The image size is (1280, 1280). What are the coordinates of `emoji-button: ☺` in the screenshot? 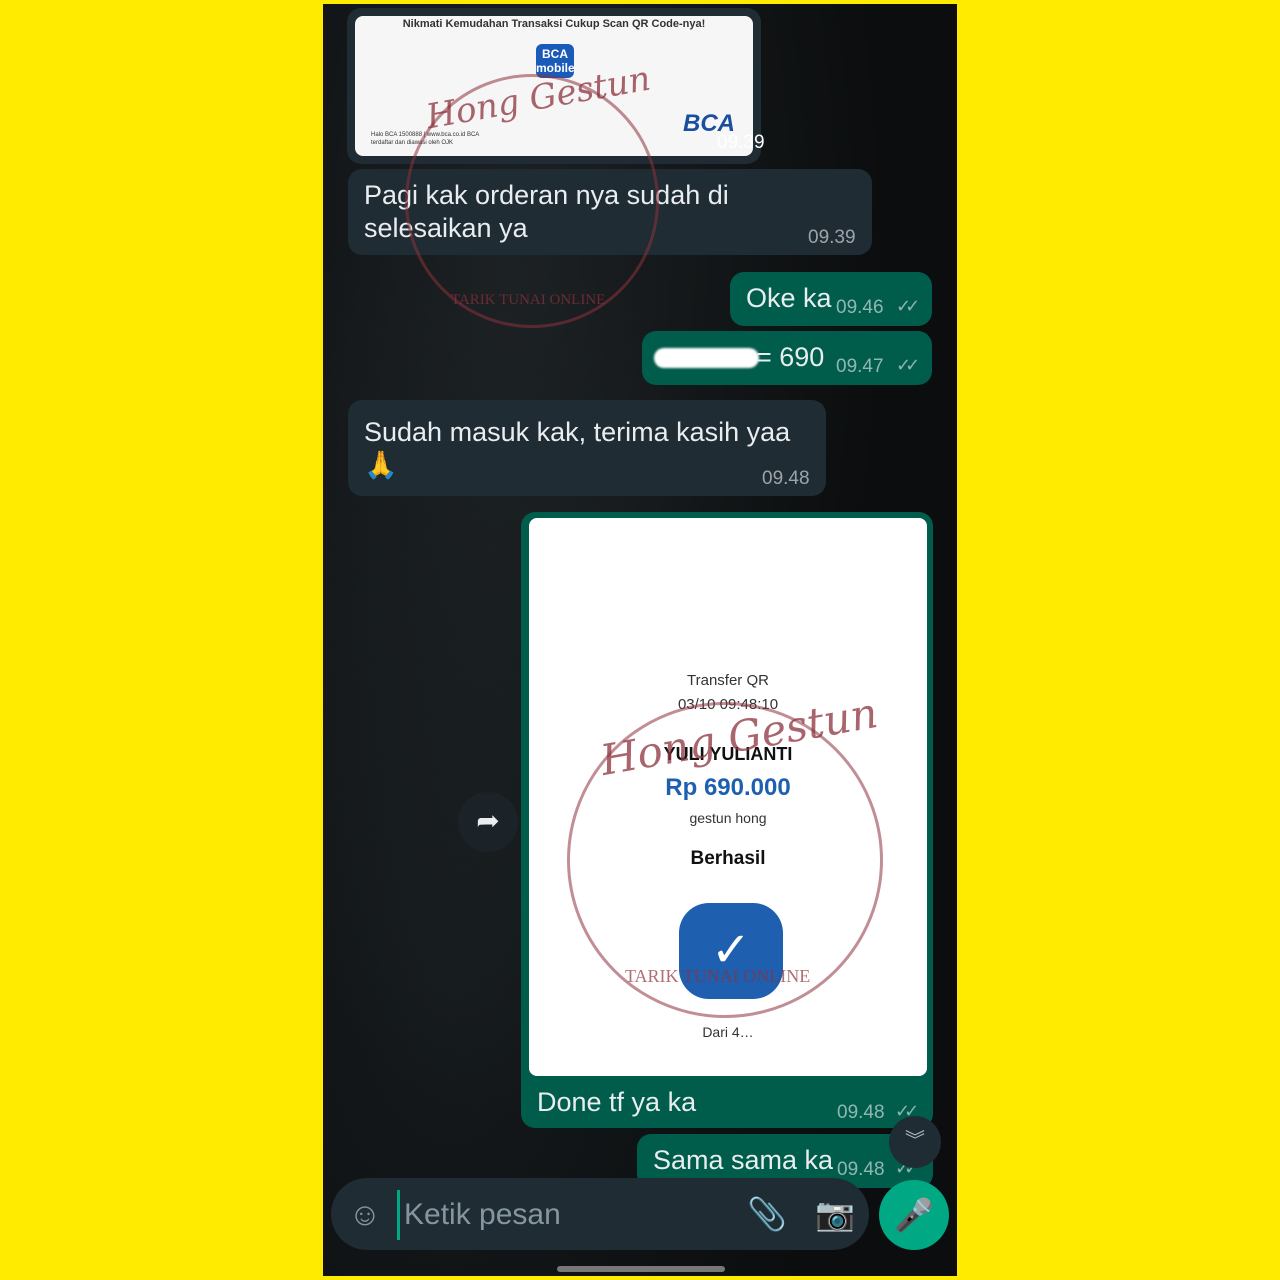 It's located at (365, 1214).